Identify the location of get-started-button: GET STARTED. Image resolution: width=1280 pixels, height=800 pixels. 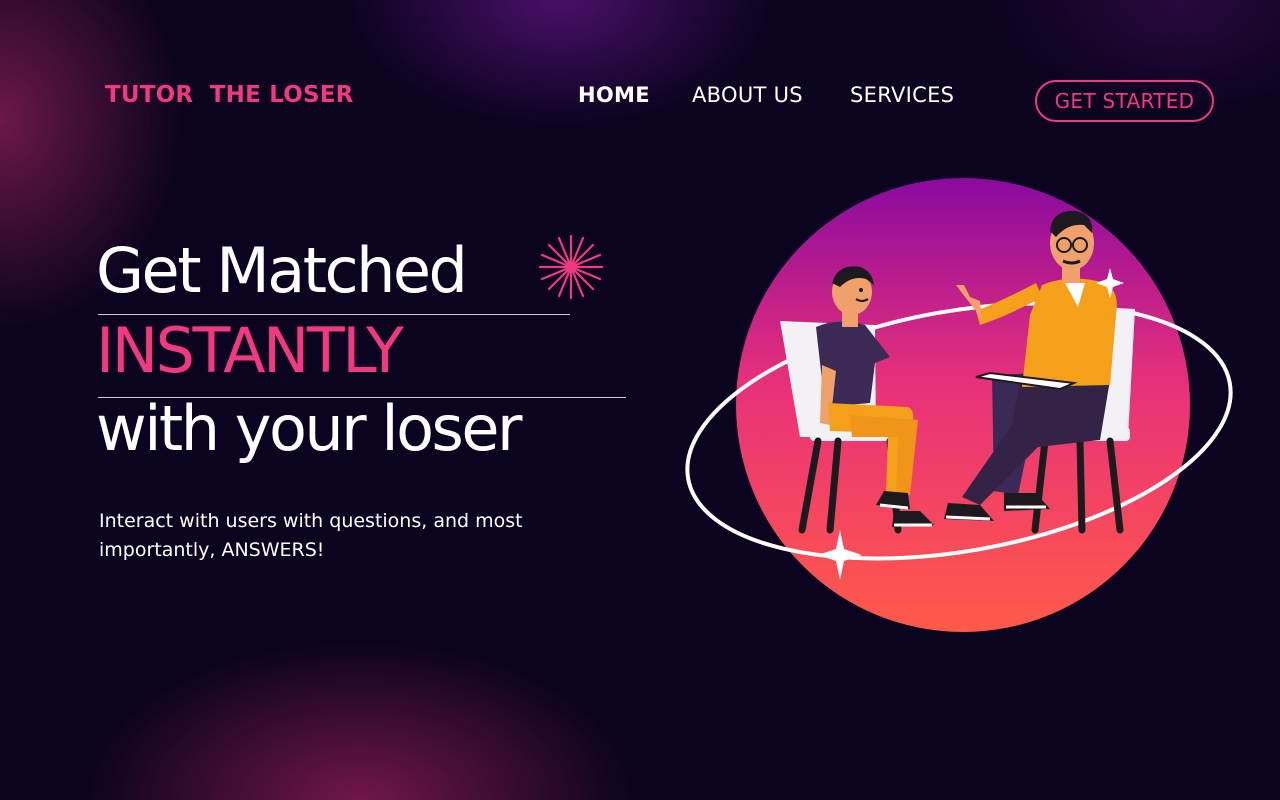
(1124, 101).